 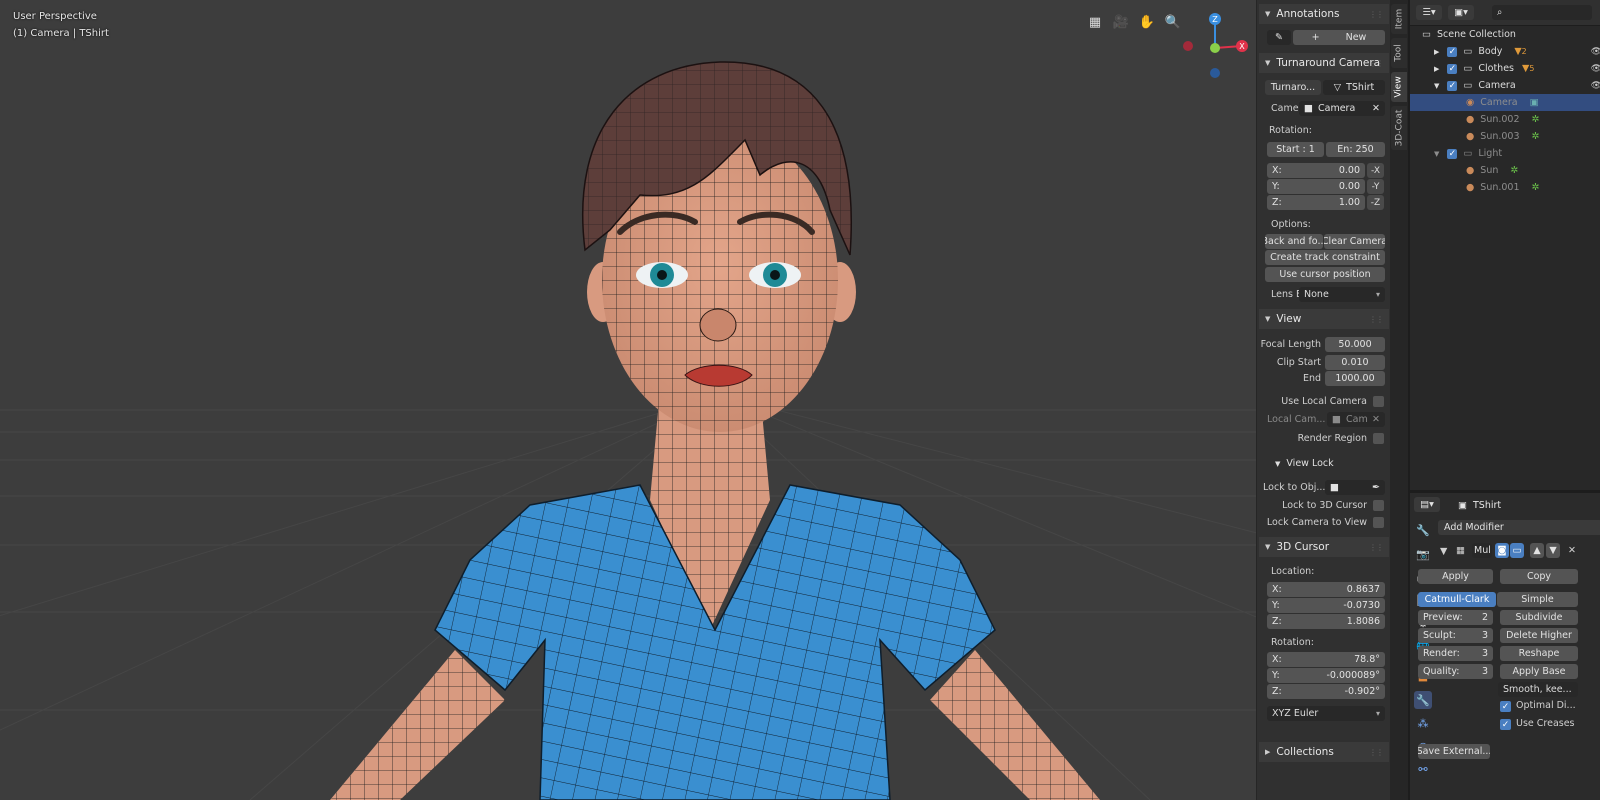 I want to click on camera-field: ■ Camera ✕, so click(x=1342, y=108).